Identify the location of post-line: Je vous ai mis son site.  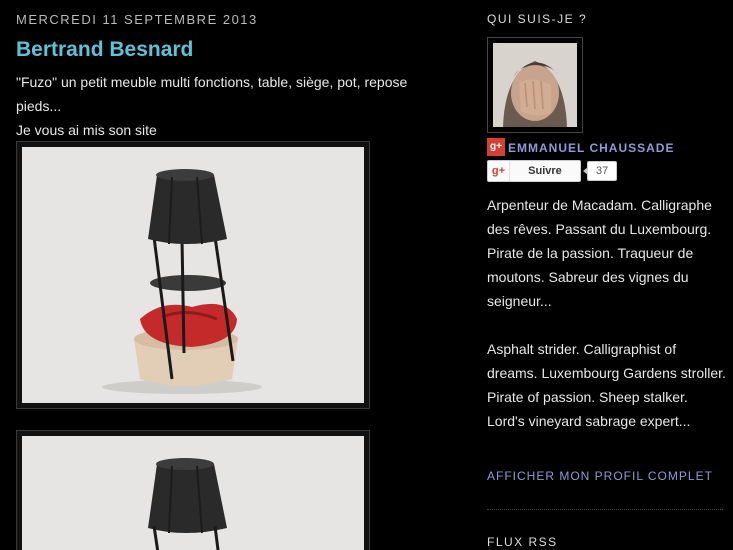
(86, 130).